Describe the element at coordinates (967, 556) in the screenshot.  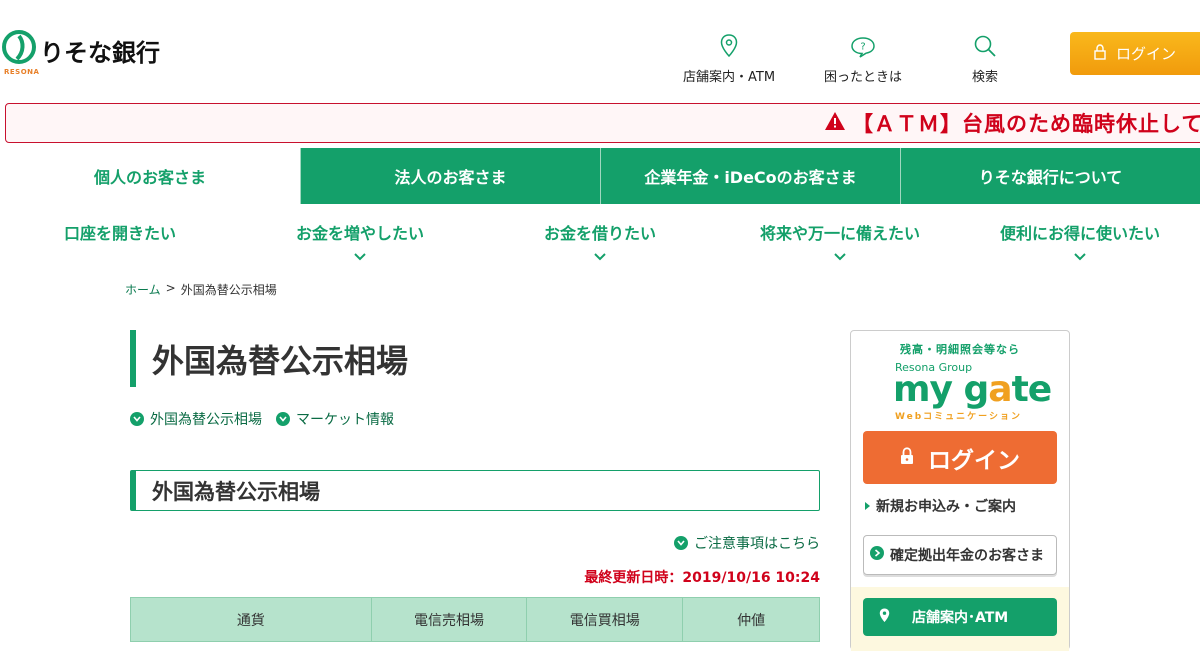
I see `pension-customer-label: 確定拠出年金のお客さま` at that location.